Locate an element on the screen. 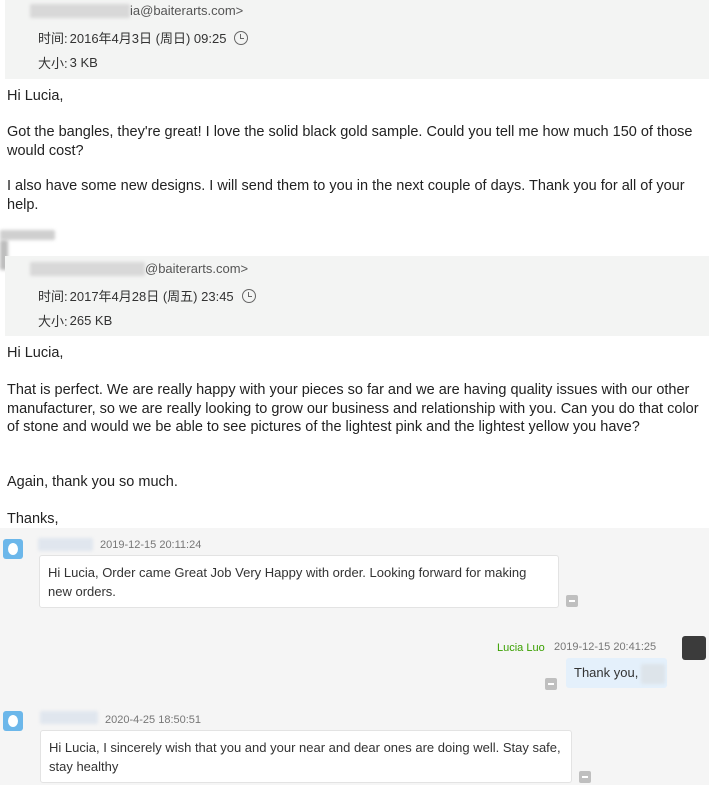 This screenshot has height=785, width=709. email1-size: 大小: 3 KB is located at coordinates (68, 62).